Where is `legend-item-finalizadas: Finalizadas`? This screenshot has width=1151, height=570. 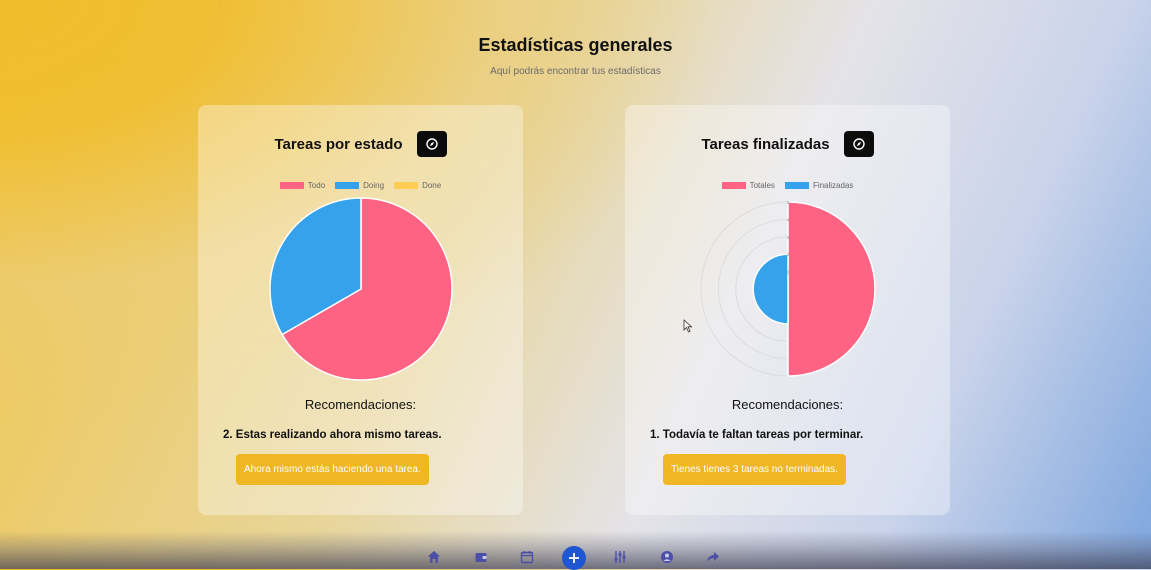 legend-item-finalizadas: Finalizadas is located at coordinates (819, 185).